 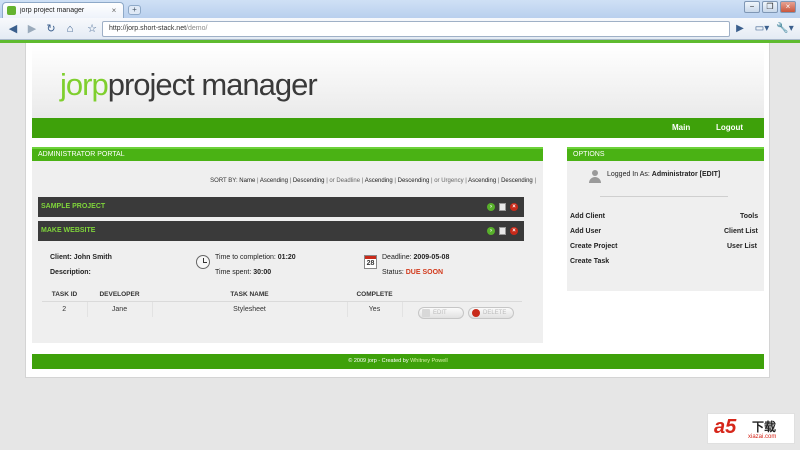 I want to click on client-value: John Smith, so click(x=92, y=257).